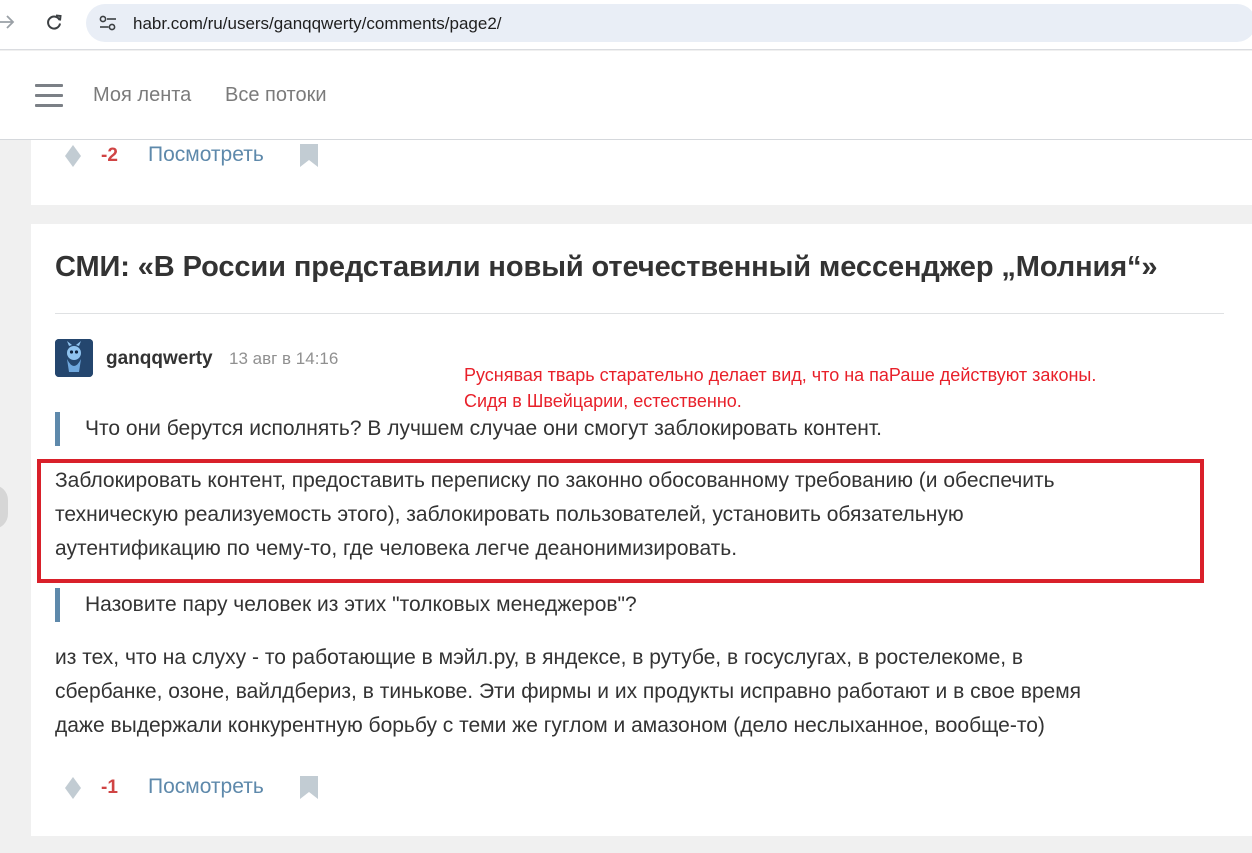 Image resolution: width=1252 pixels, height=853 pixels. What do you see at coordinates (620, 521) in the screenshot?
I see `highlight-frame` at bounding box center [620, 521].